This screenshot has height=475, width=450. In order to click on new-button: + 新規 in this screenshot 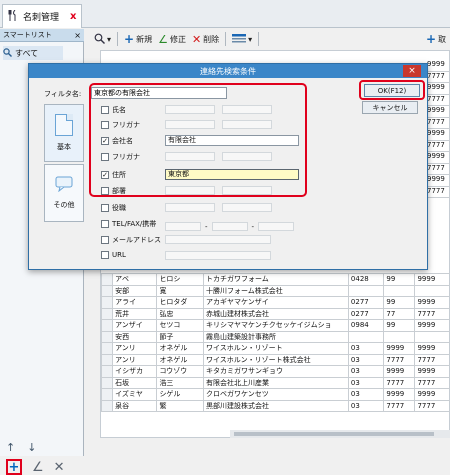, I will do `click(138, 39)`.